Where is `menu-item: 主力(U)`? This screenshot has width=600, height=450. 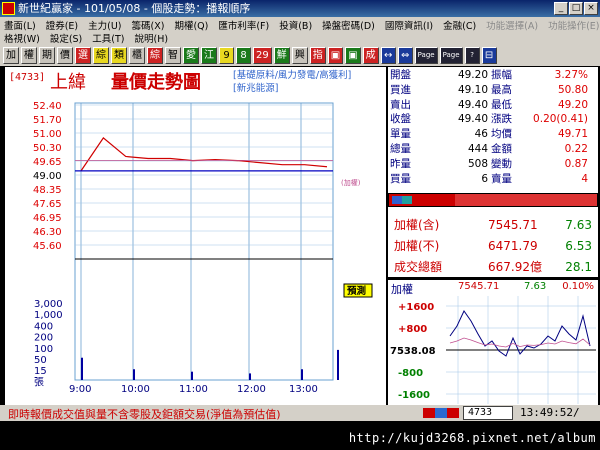
menu-item: 主力(U) is located at coordinates (104, 25).